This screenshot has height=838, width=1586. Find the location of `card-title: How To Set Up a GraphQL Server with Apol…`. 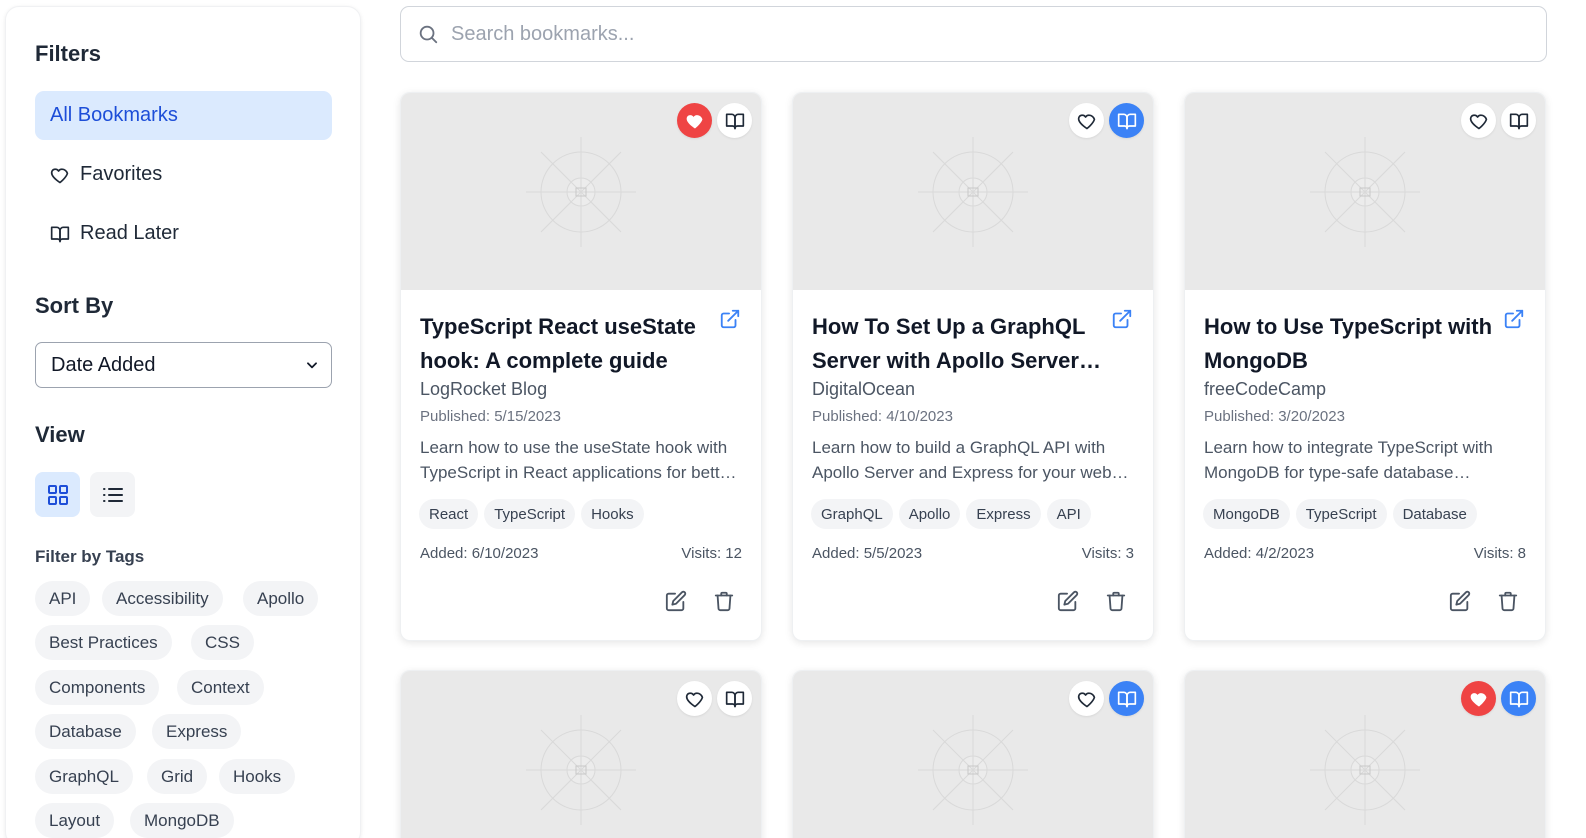

card-title: How To Set Up a GraphQL Server with Apol… is located at coordinates (957, 344).